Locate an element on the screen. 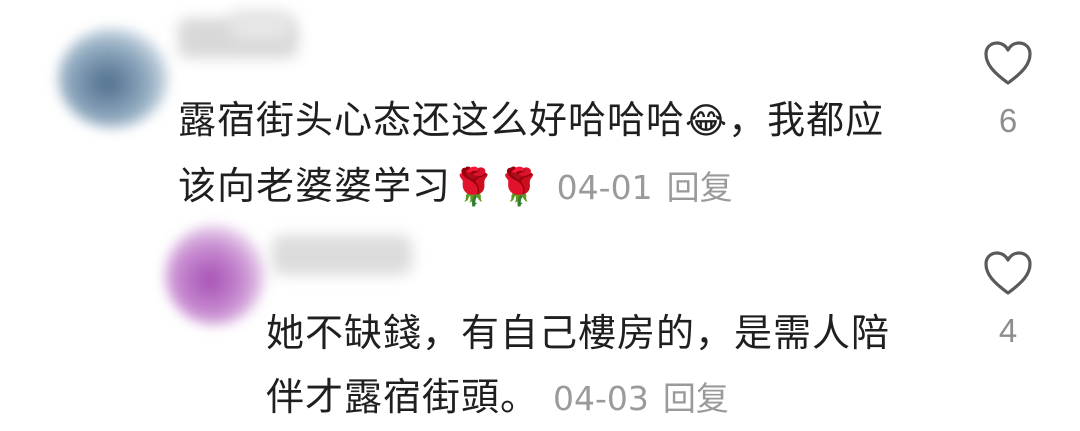 The image size is (1080, 431). comment-date: 04-03 is located at coordinates (601, 398).